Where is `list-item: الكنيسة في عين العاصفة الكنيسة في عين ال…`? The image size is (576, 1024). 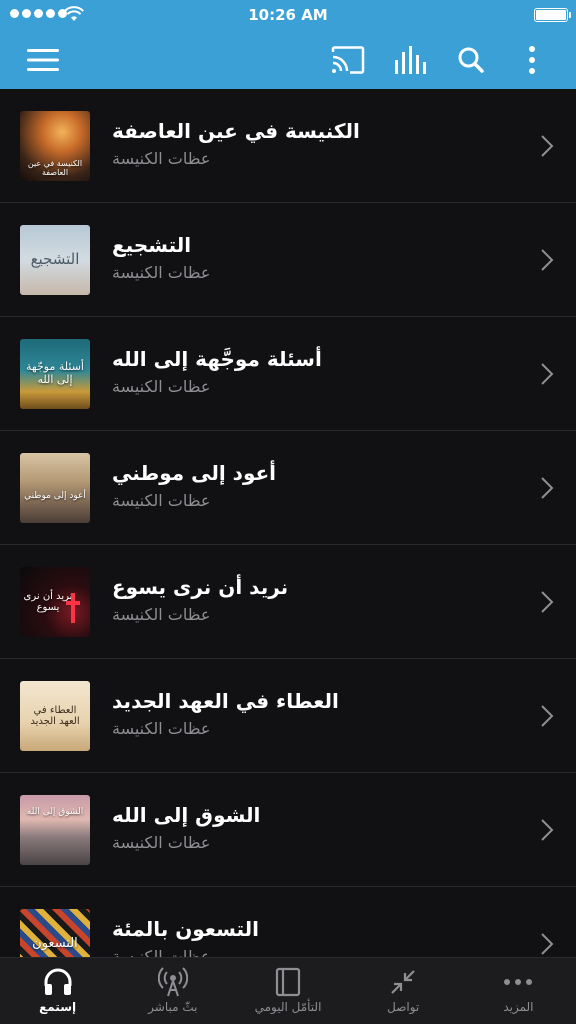 list-item: الكنيسة في عين العاصفة الكنيسة في عين ال… is located at coordinates (288, 146).